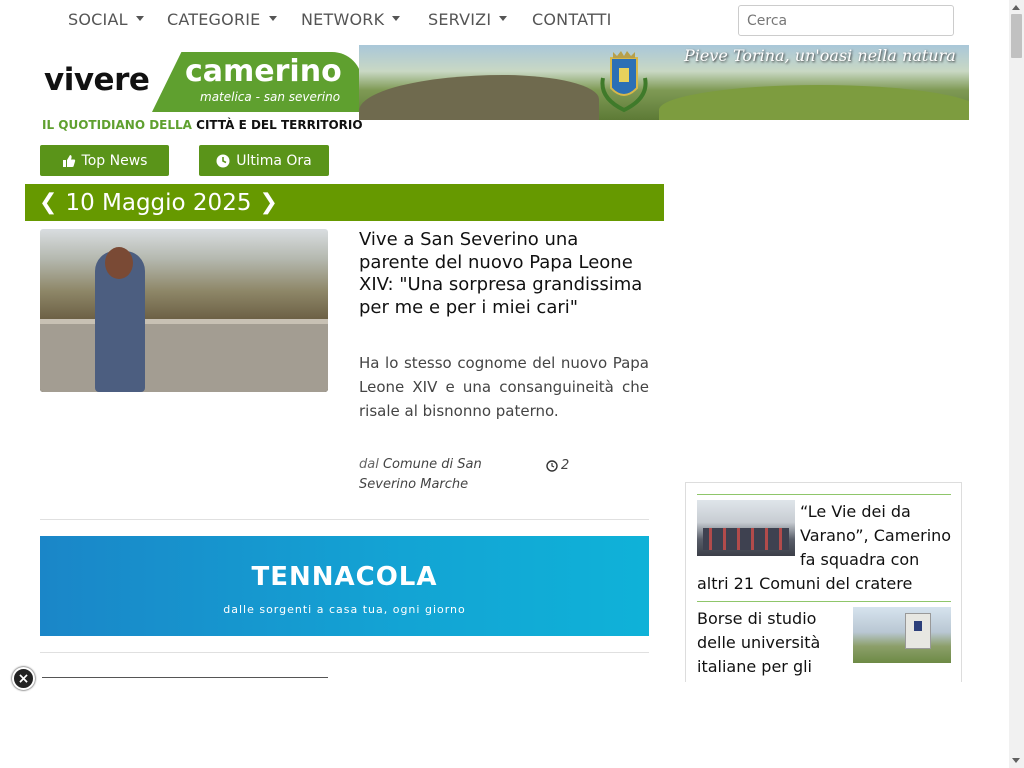 The width and height of the screenshot is (1024, 768). I want to click on article-image, so click(184, 310).